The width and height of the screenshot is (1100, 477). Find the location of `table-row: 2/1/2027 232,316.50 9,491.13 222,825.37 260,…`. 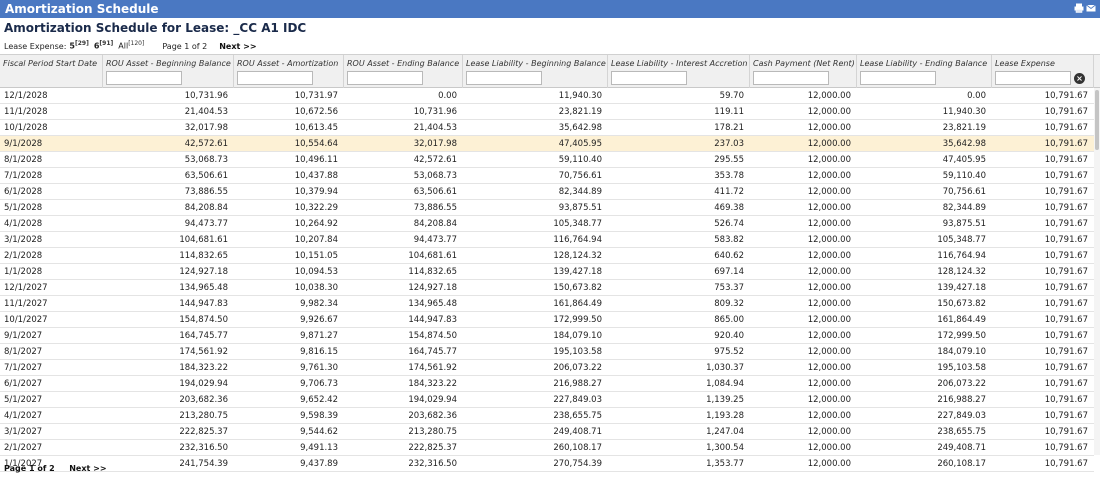

table-row: 2/1/2027 232,316.50 9,491.13 222,825.37 260,… is located at coordinates (547, 448).